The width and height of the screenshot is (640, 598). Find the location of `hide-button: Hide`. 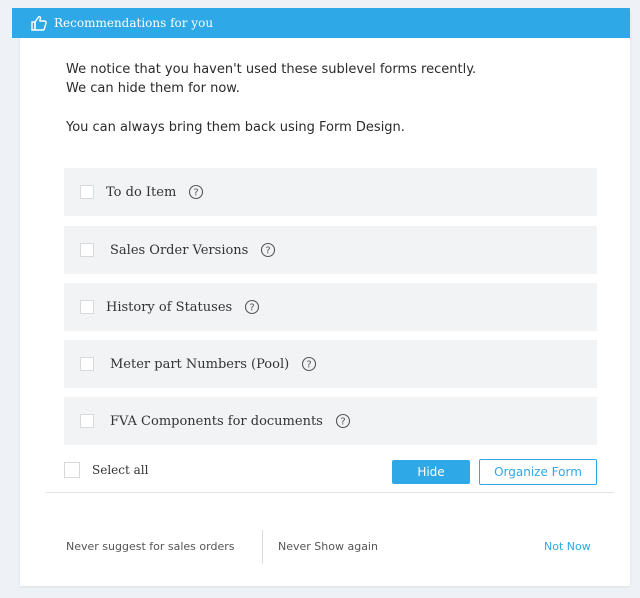

hide-button: Hide is located at coordinates (431, 472).